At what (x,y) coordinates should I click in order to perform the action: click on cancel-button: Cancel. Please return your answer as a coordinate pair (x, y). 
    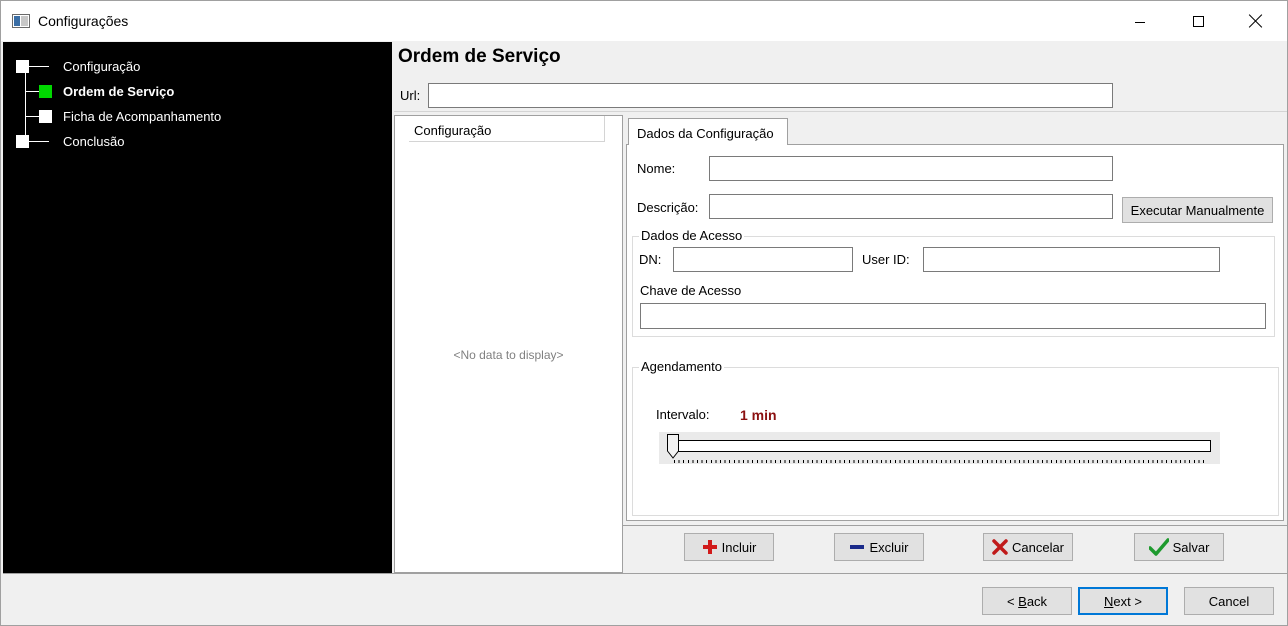
    Looking at the image, I should click on (1229, 601).